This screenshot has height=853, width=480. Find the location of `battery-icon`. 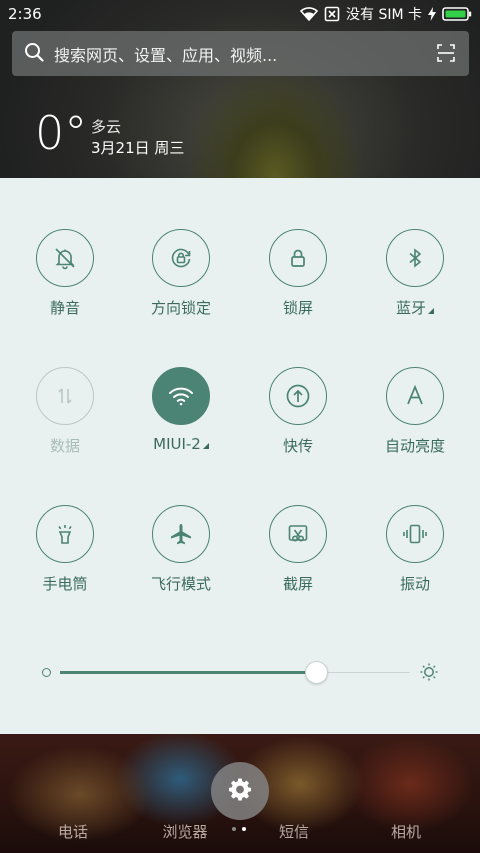

battery-icon is located at coordinates (457, 14).